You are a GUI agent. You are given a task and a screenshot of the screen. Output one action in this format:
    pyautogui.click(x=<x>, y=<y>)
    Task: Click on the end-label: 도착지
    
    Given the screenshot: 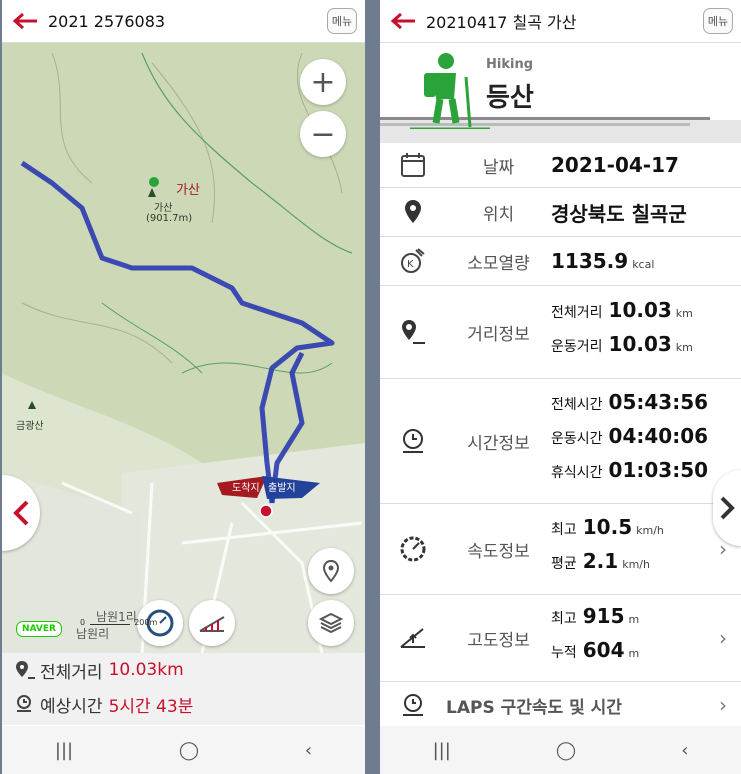 What is the action you would take?
    pyautogui.click(x=246, y=488)
    